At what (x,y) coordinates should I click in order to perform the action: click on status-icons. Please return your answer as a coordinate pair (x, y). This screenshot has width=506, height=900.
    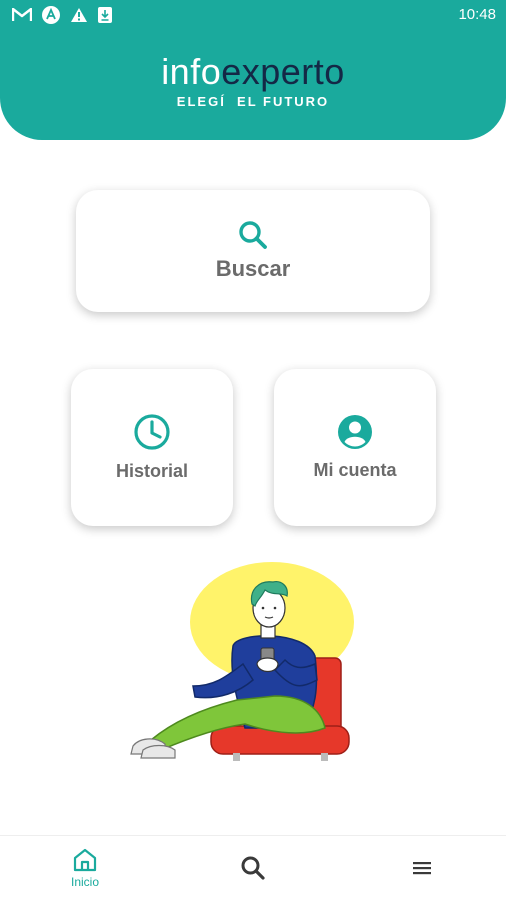
    Looking at the image, I should click on (62, 15).